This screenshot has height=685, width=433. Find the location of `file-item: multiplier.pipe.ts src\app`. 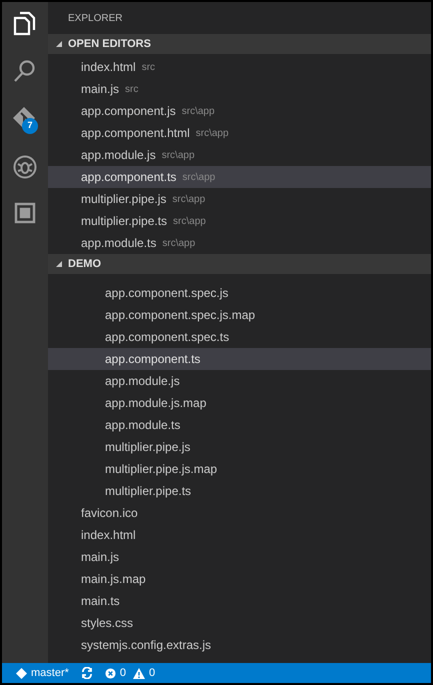

file-item: multiplier.pipe.ts src\app is located at coordinates (239, 221).